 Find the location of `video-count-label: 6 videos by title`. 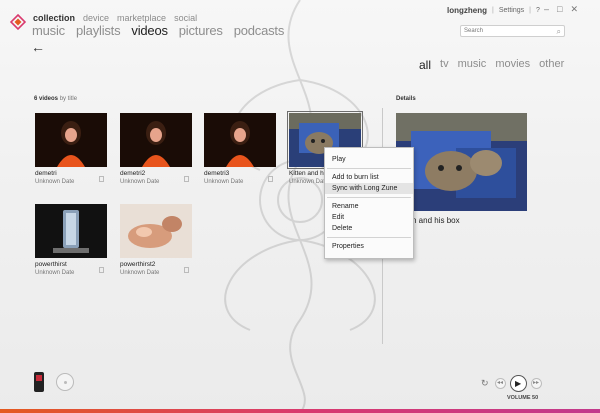

video-count-label: 6 videos by title is located at coordinates (55, 99).